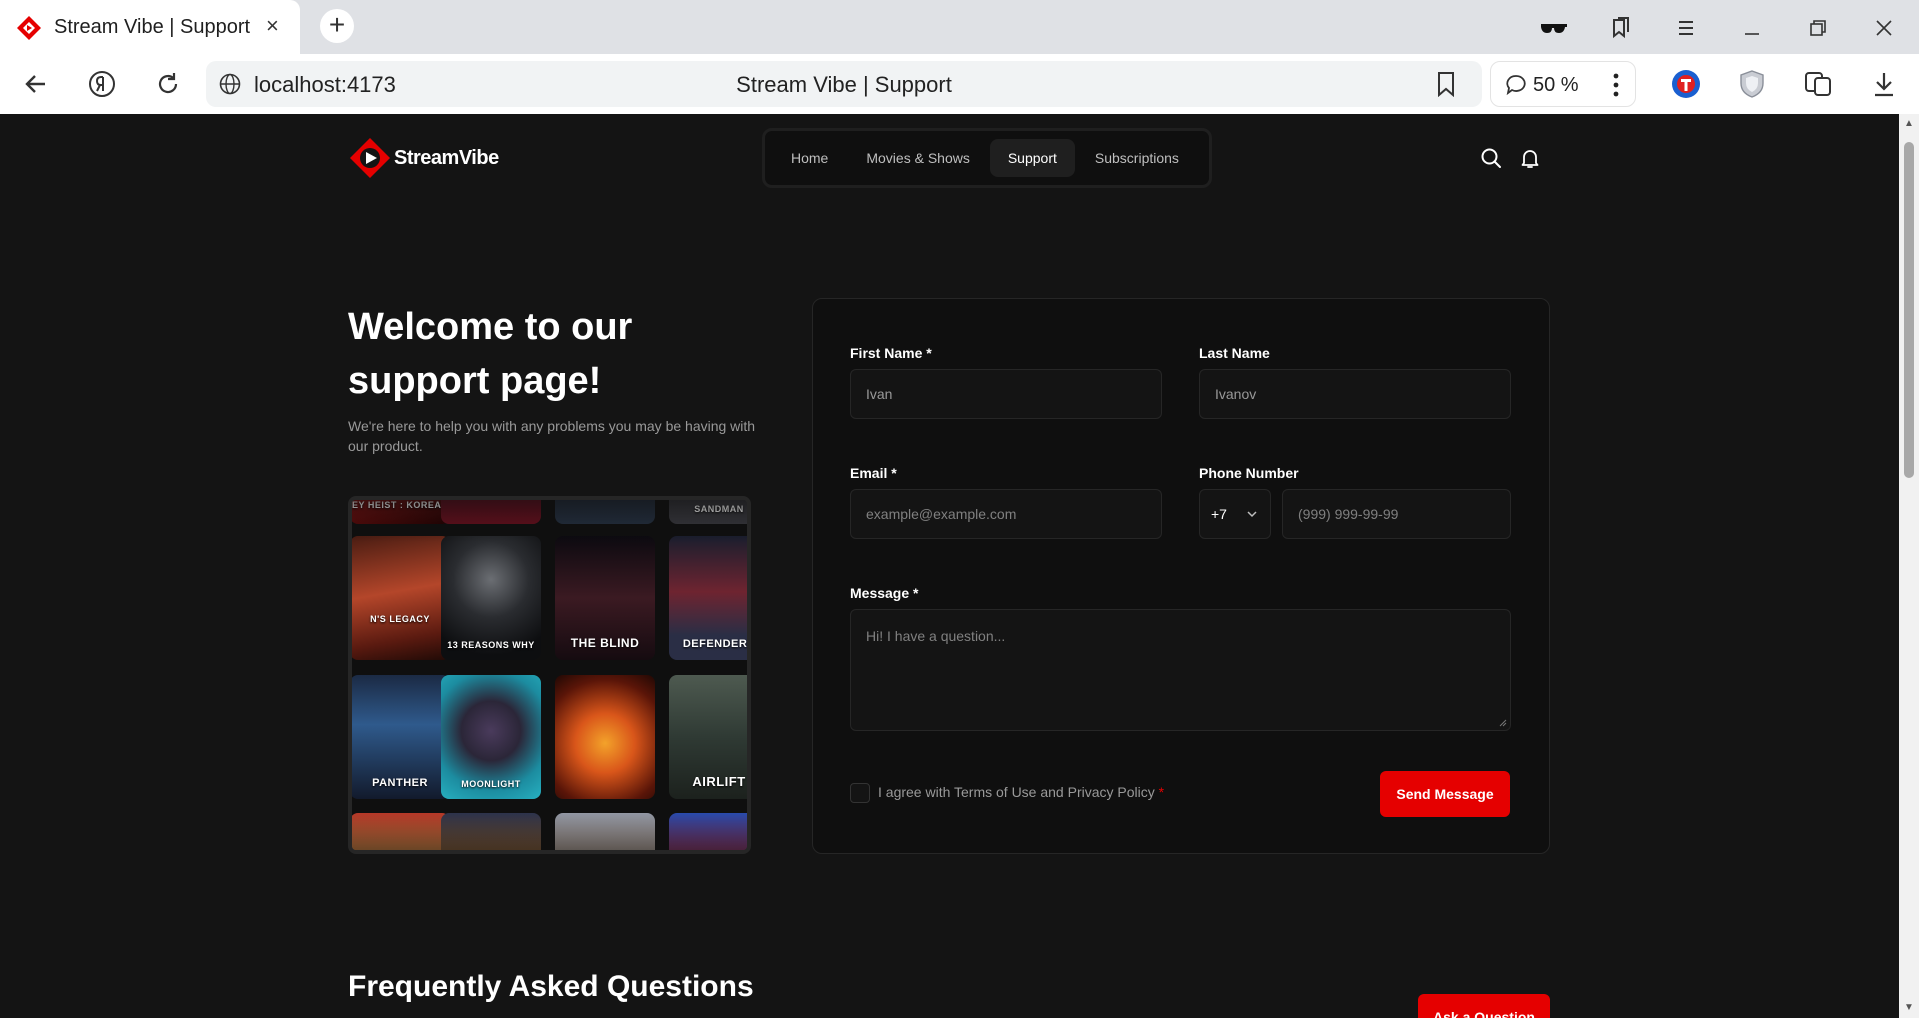  Describe the element at coordinates (1909, 1008) in the screenshot. I see `scroll-down-arrow-icon: ▼` at that location.